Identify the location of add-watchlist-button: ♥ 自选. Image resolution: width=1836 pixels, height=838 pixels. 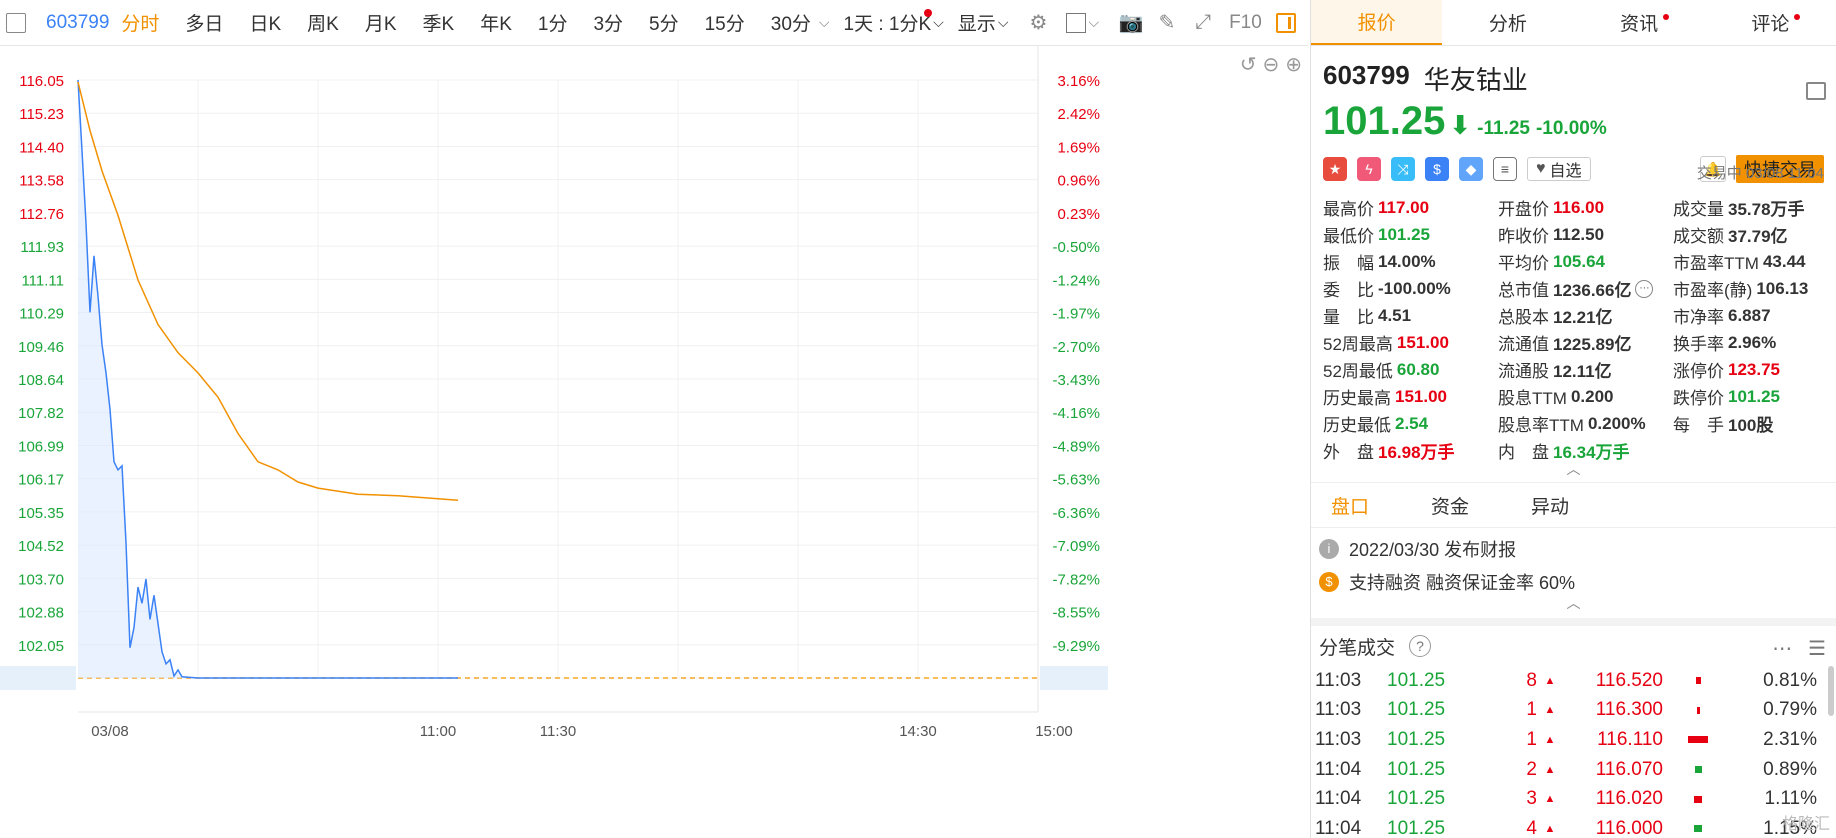
(1559, 169).